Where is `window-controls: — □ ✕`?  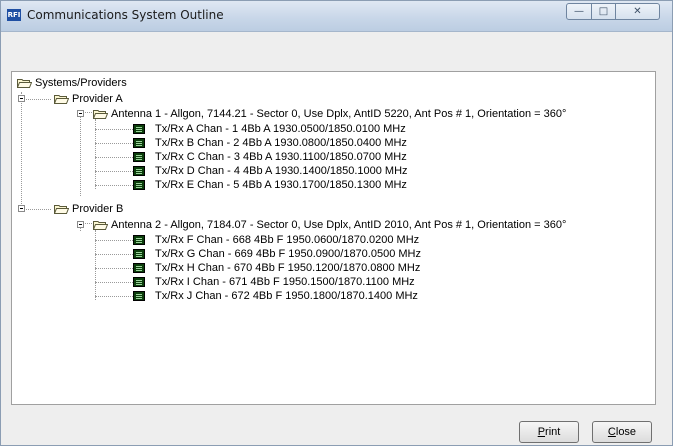 window-controls: — □ ✕ is located at coordinates (613, 13).